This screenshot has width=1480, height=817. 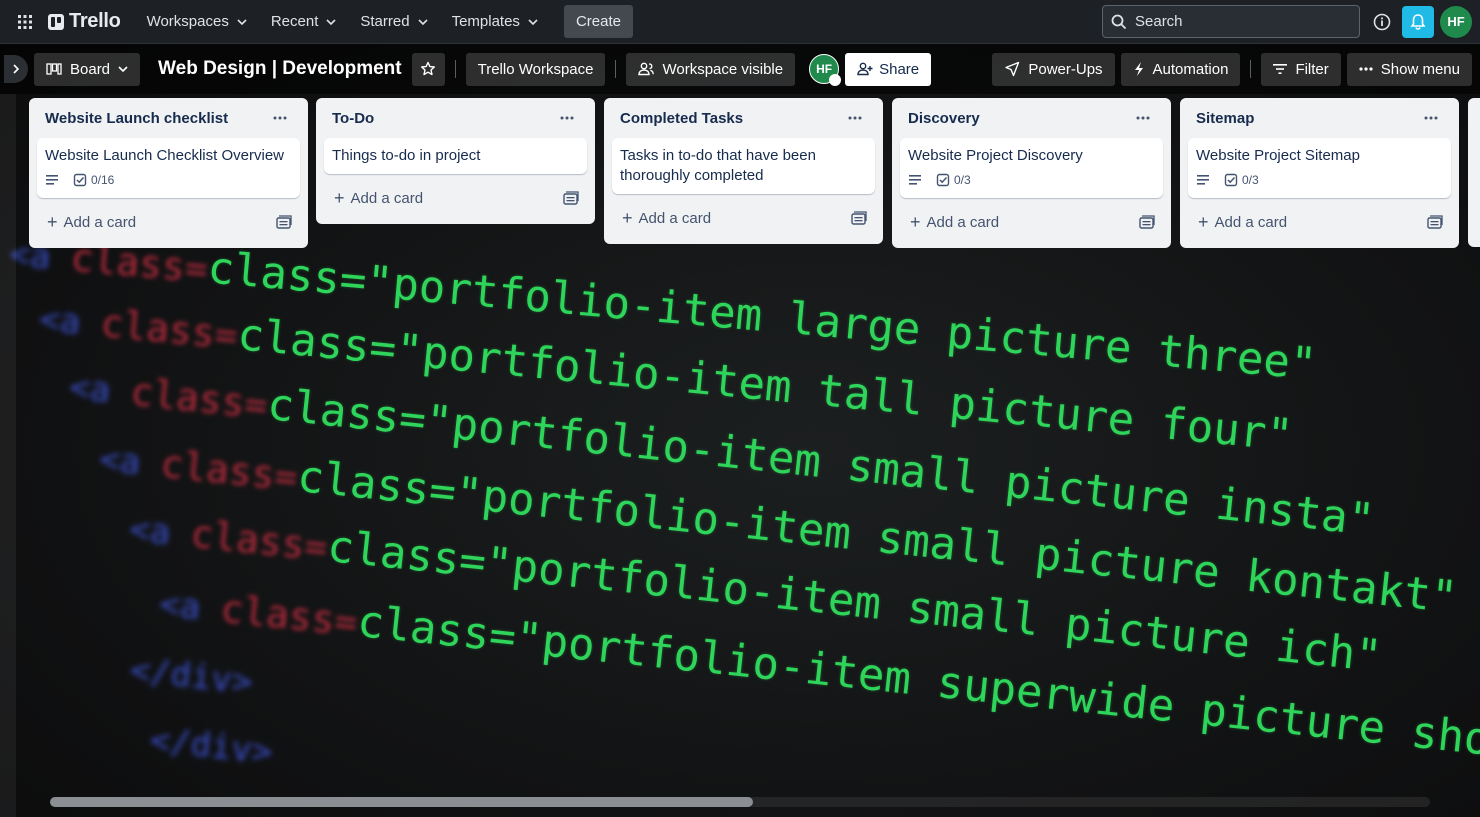 I want to click on nav-workspaces: Workspaces, so click(x=197, y=22).